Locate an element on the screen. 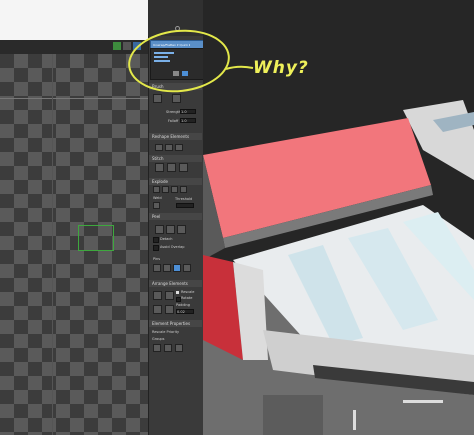  brush-icon is located at coordinates (157, 98).